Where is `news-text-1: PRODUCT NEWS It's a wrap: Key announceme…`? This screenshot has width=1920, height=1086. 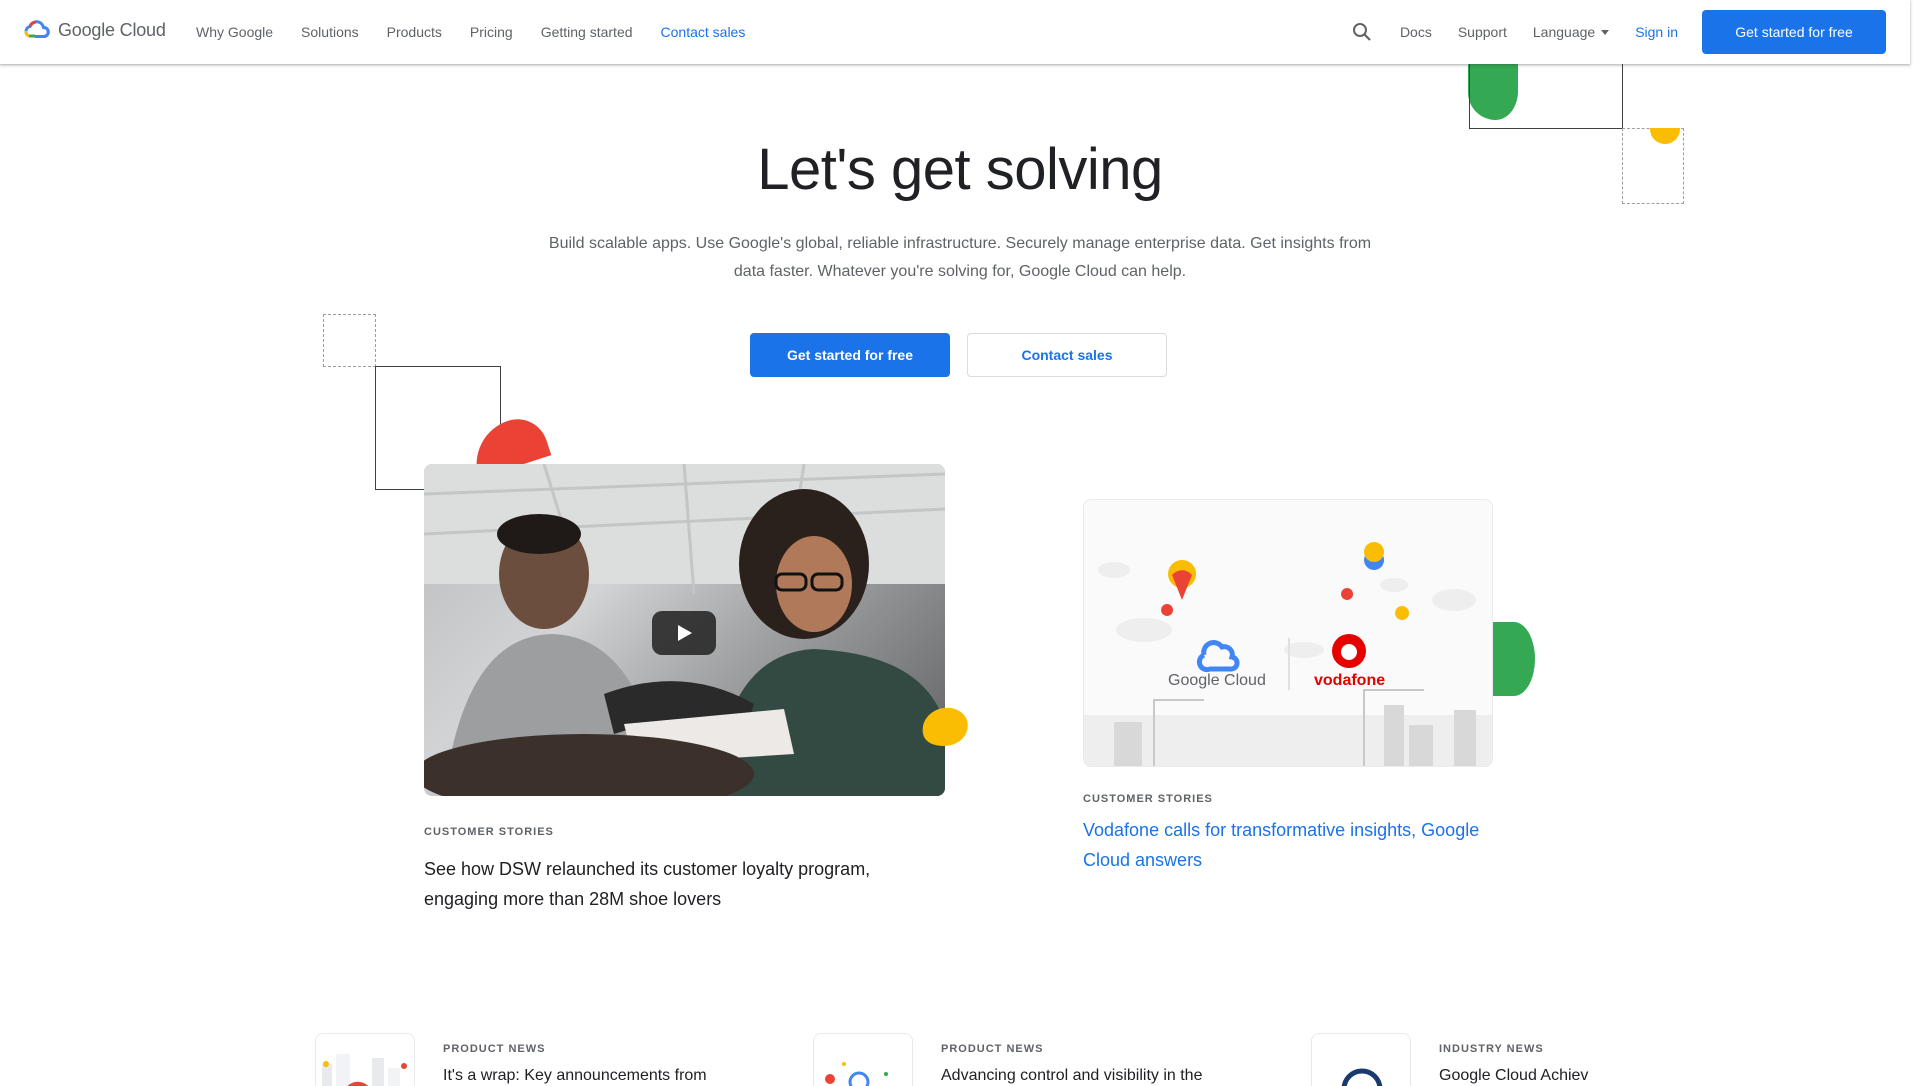 news-text-1: PRODUCT NEWS It's a wrap: Key announceme… is located at coordinates (603, 1059).